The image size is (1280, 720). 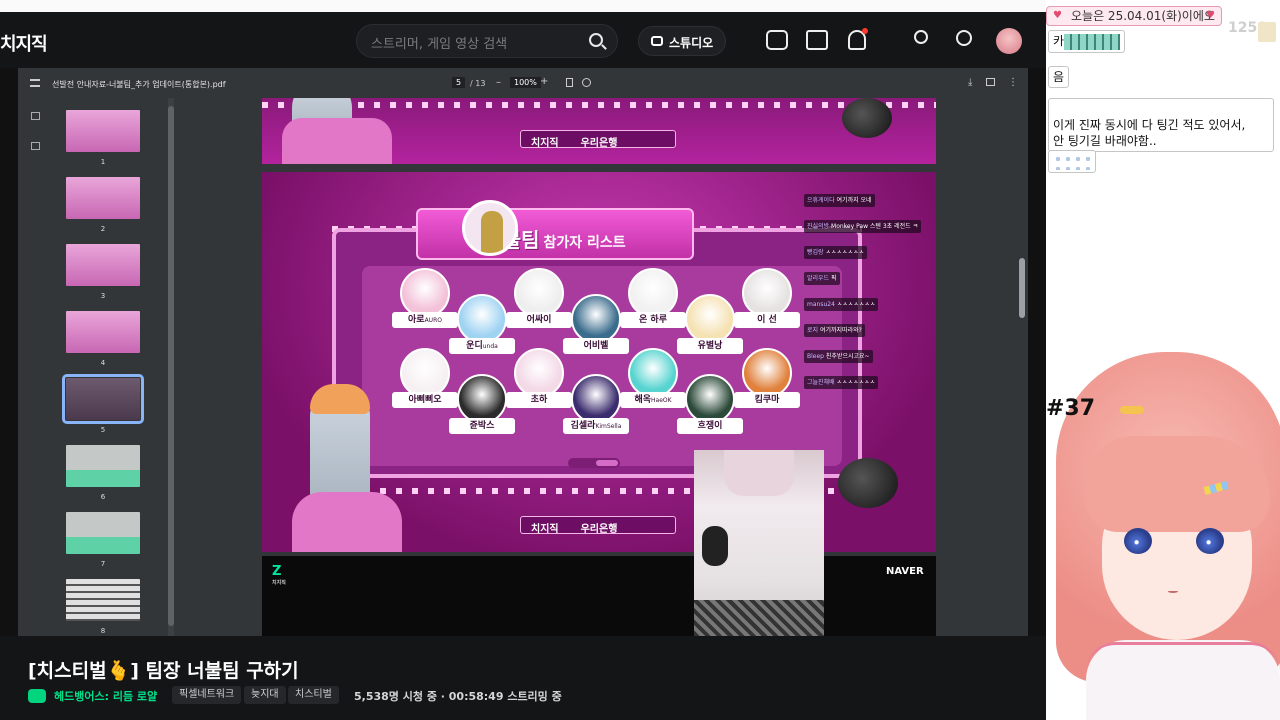 I want to click on side-number: #37, so click(x=1071, y=408).